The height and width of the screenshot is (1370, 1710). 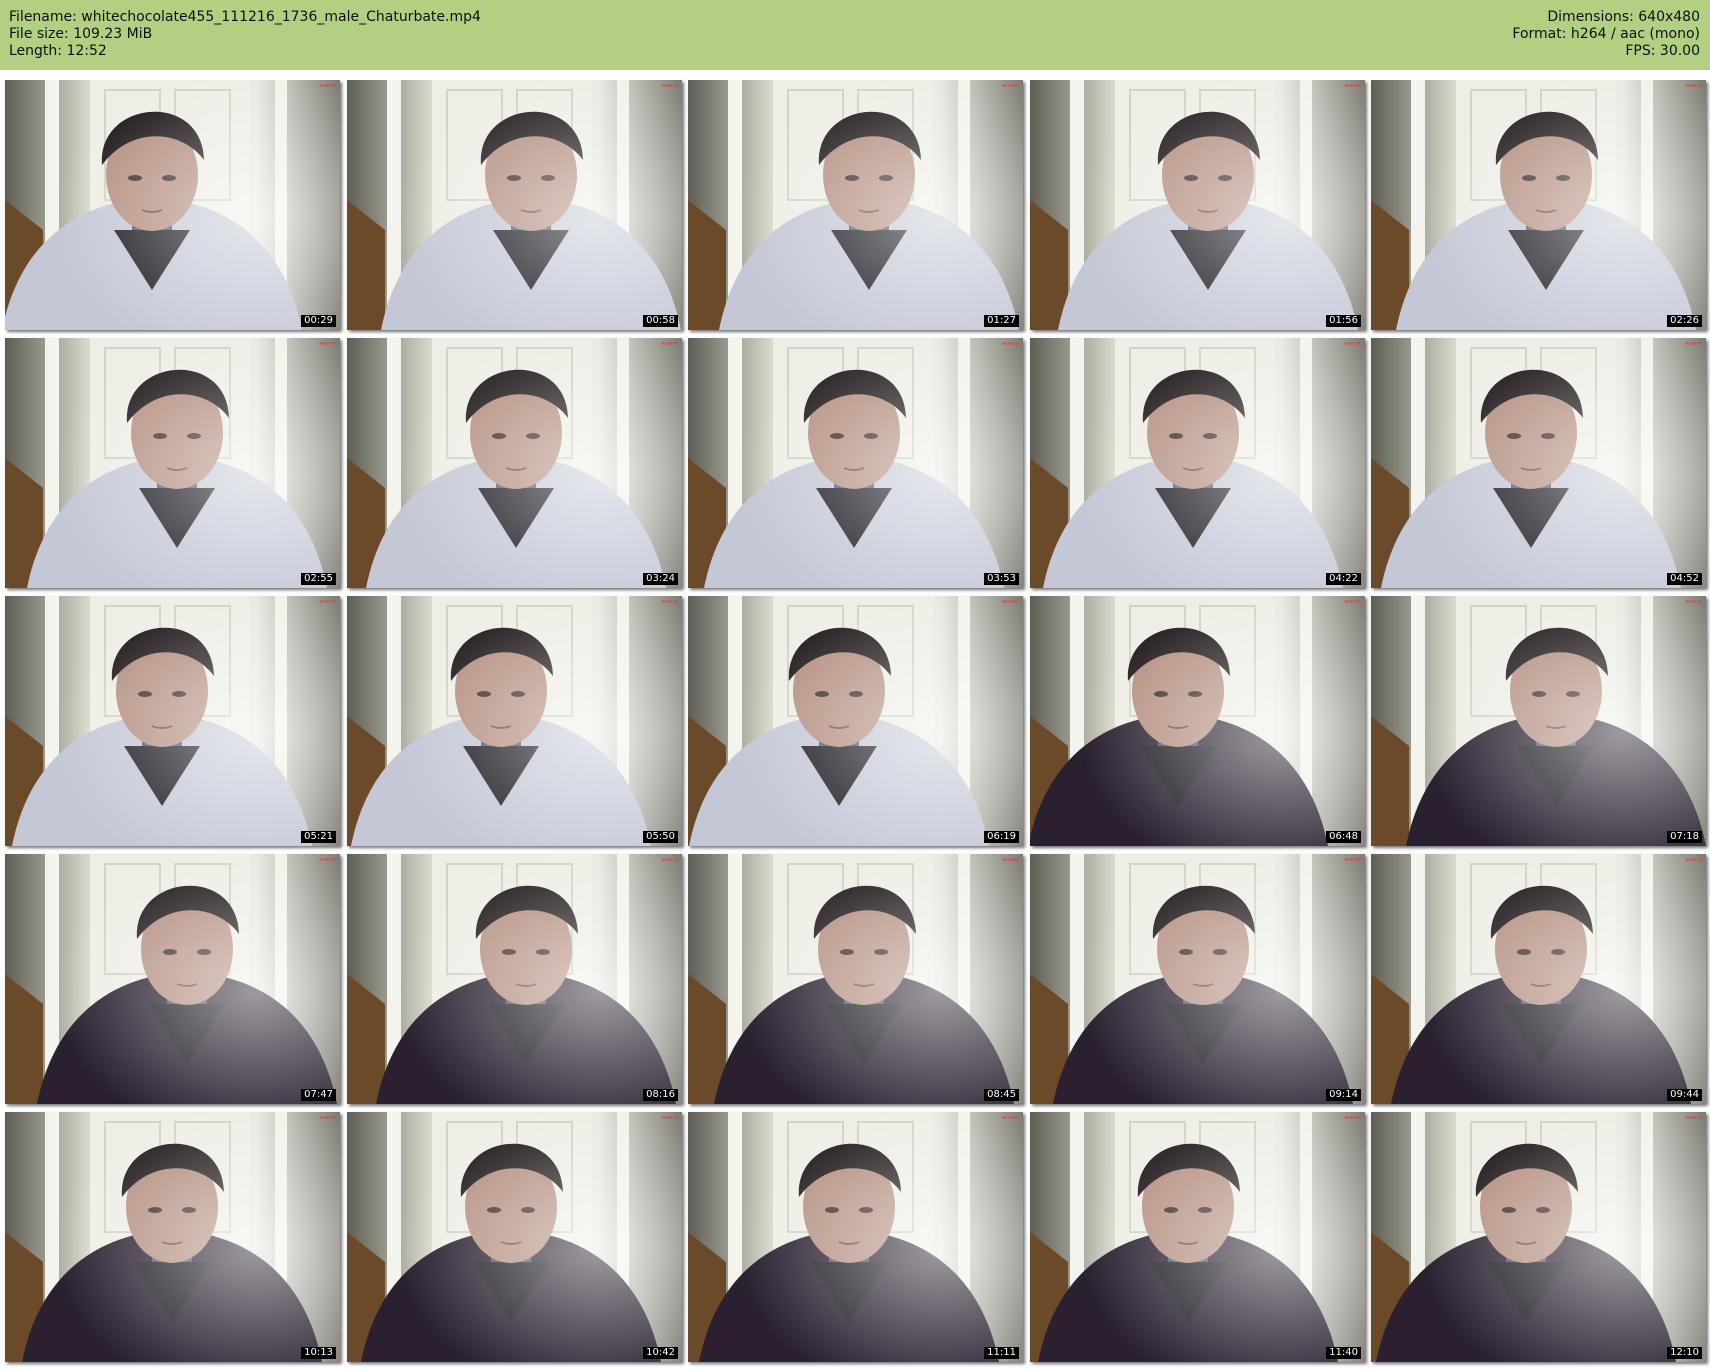 I want to click on timestamp-label: 10:13, so click(x=318, y=1353).